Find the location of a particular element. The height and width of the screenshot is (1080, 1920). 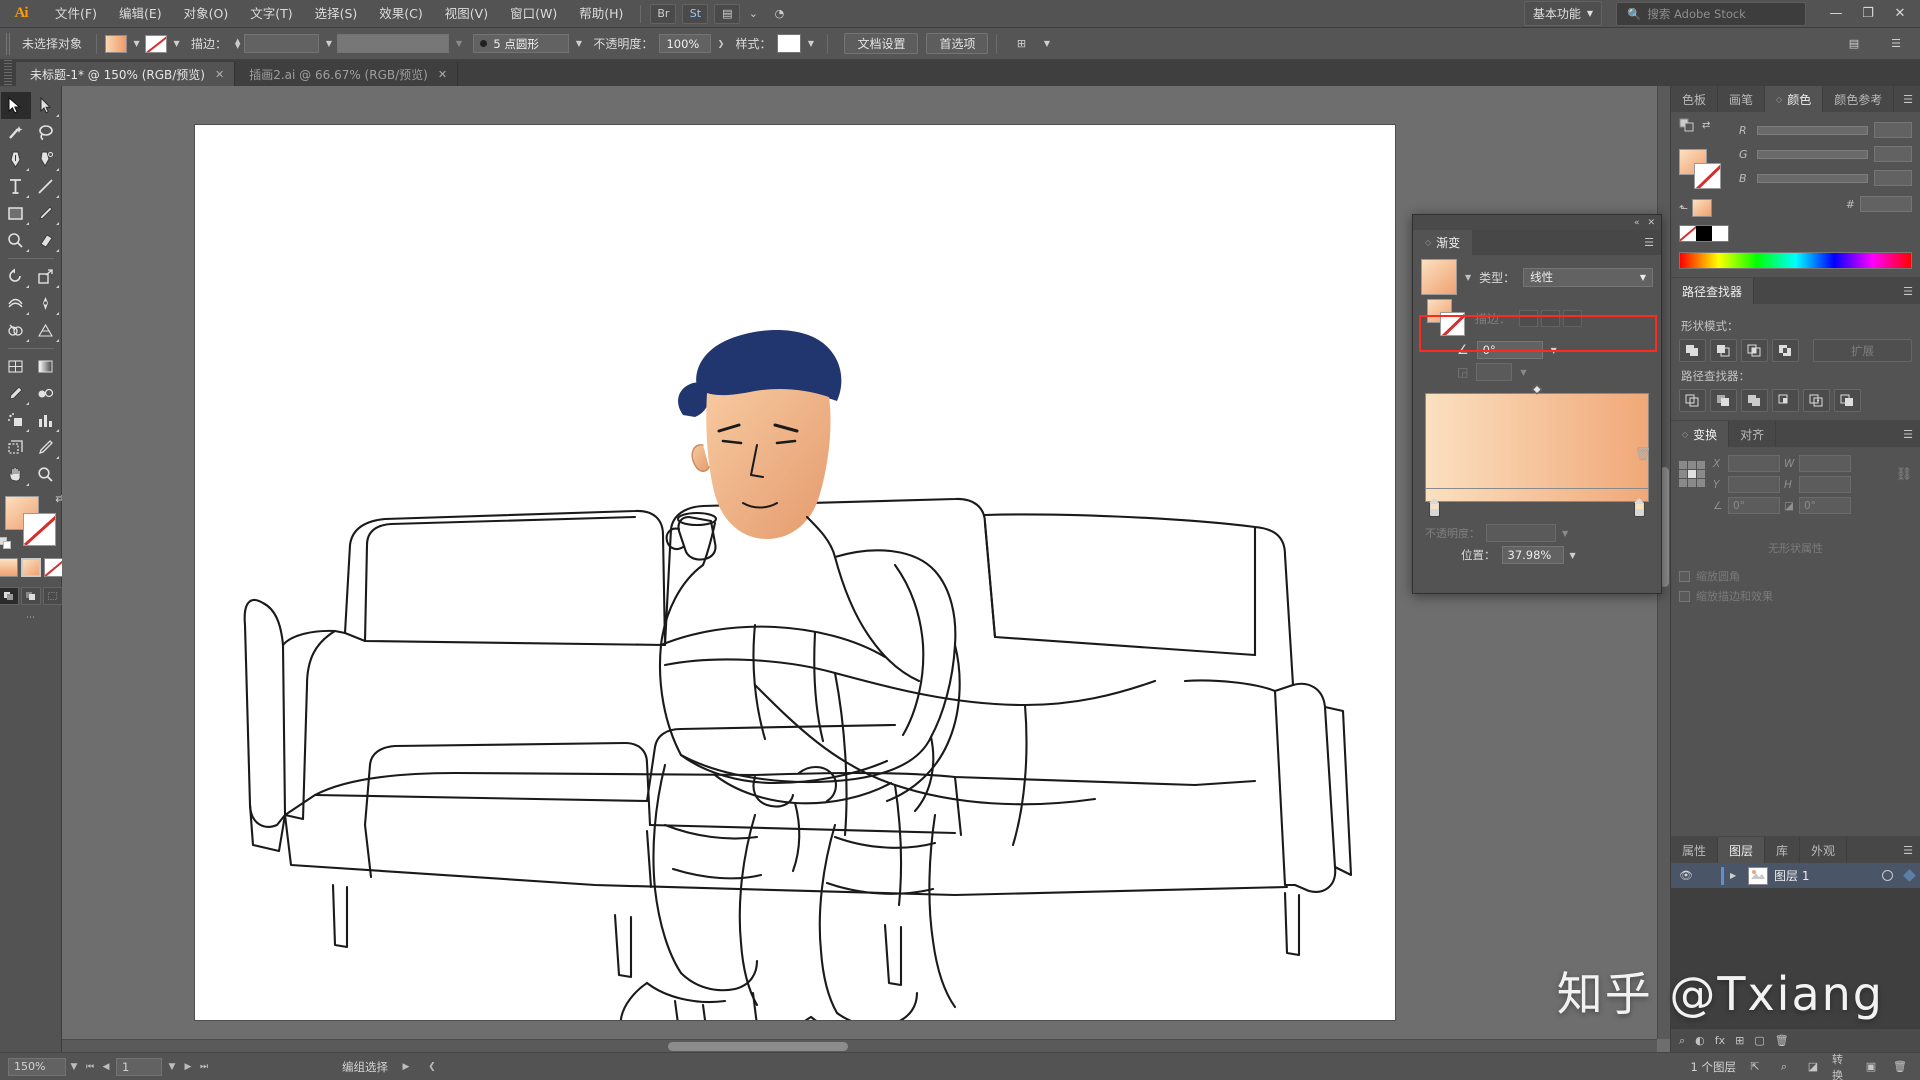

zoom-level-field: 150% is located at coordinates (37, 1066).